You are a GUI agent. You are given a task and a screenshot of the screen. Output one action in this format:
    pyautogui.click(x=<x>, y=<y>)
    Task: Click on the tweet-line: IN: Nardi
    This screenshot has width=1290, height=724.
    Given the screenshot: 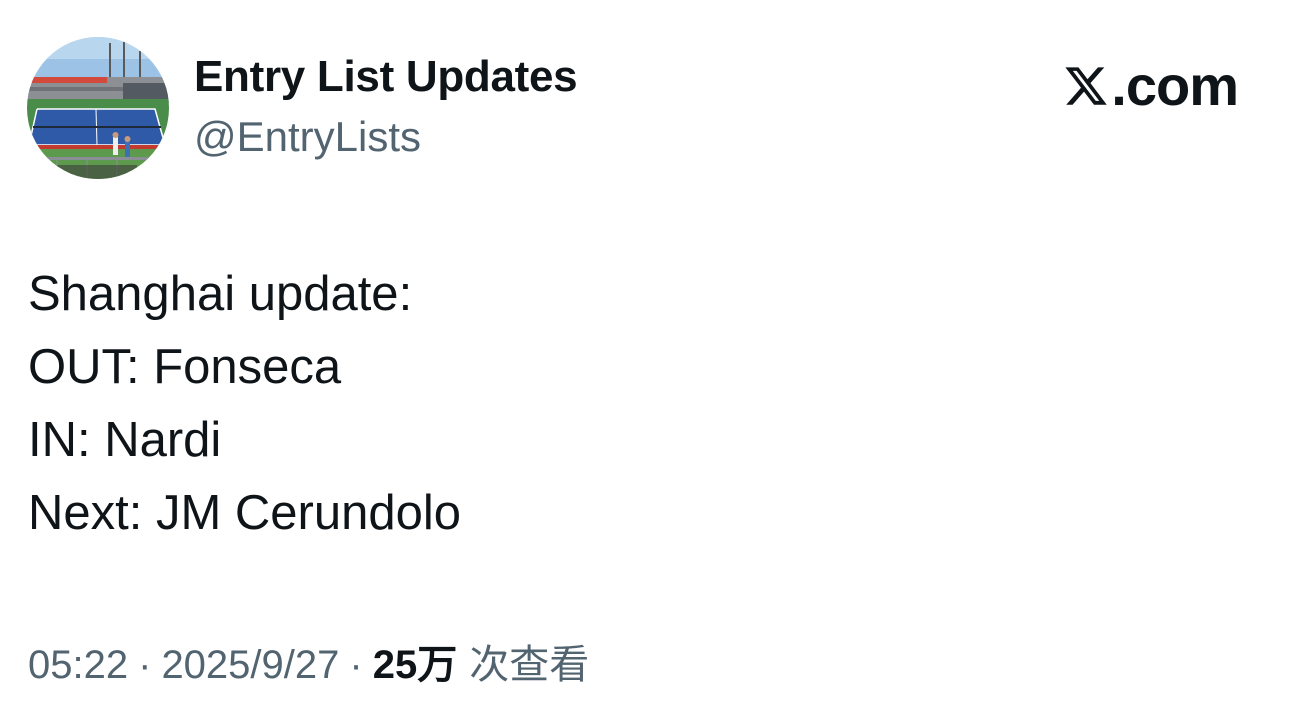 What is the action you would take?
    pyautogui.click(x=125, y=440)
    